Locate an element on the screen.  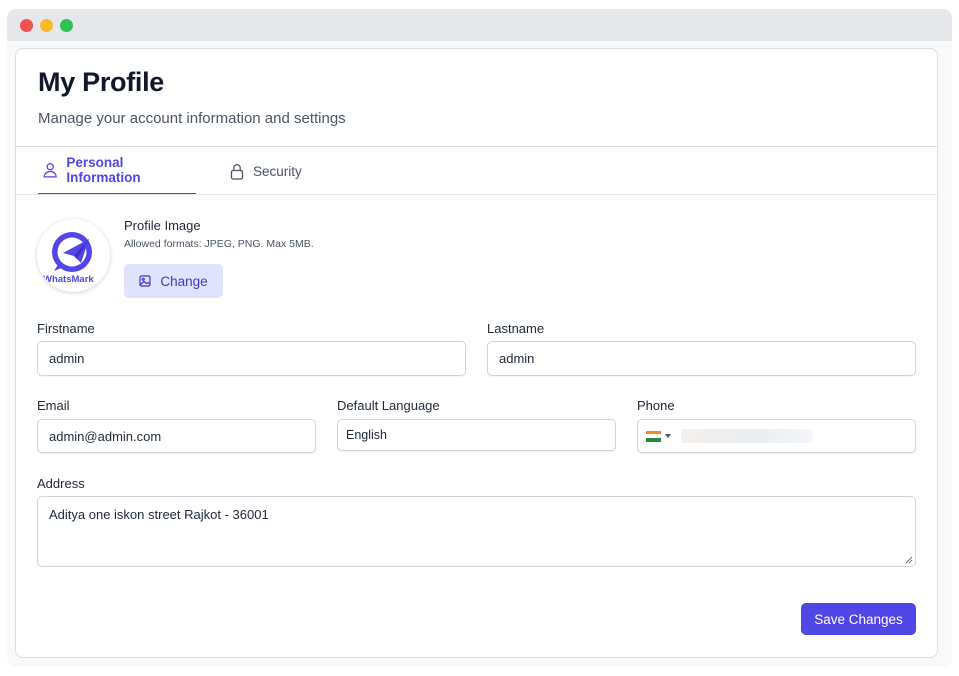
change-image-button: Change is located at coordinates (173, 281).